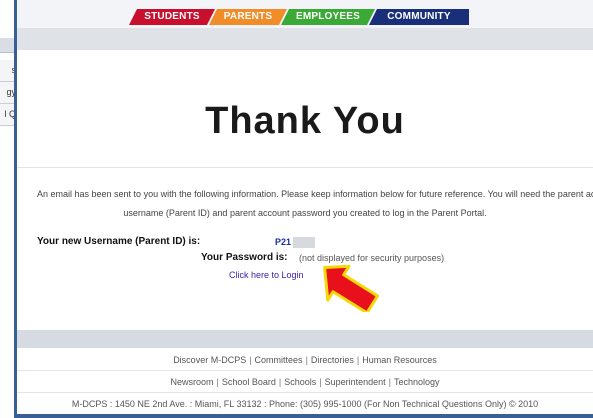 Image resolution: width=593 pixels, height=418 pixels. I want to click on password-note: (not displayed for security purposes), so click(372, 258).